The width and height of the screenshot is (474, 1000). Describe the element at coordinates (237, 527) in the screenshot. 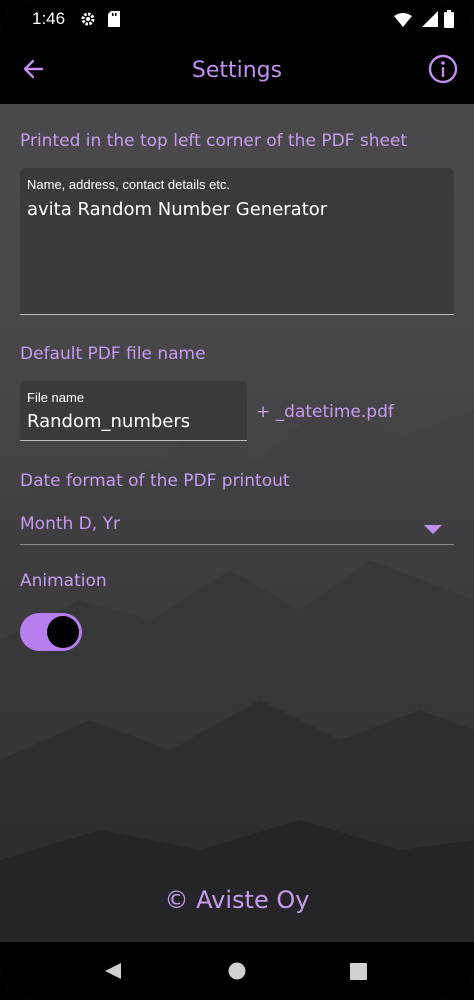

I see `date-format-dropdown: Month D, Yr` at that location.